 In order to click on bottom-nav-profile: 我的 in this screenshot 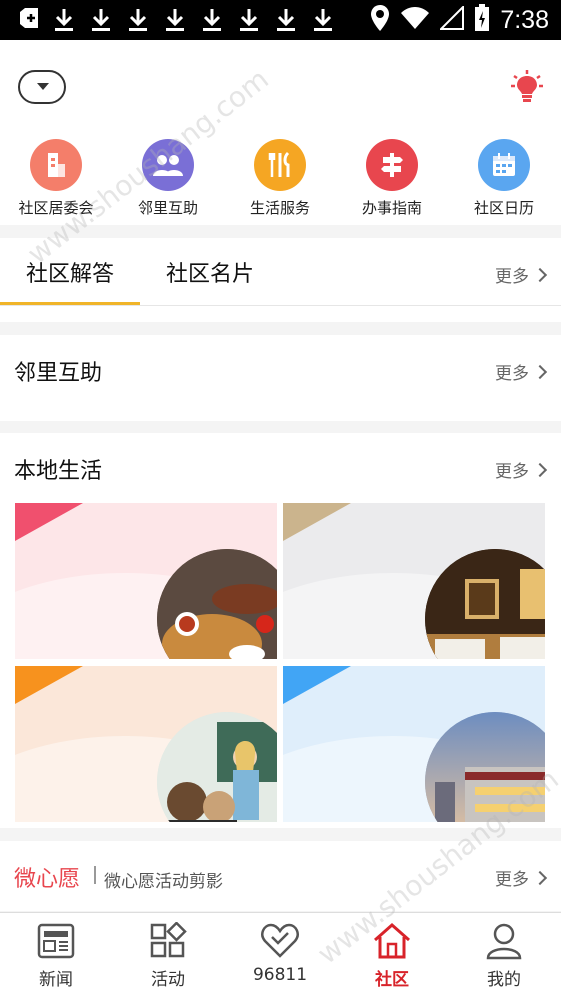, I will do `click(504, 955)`.